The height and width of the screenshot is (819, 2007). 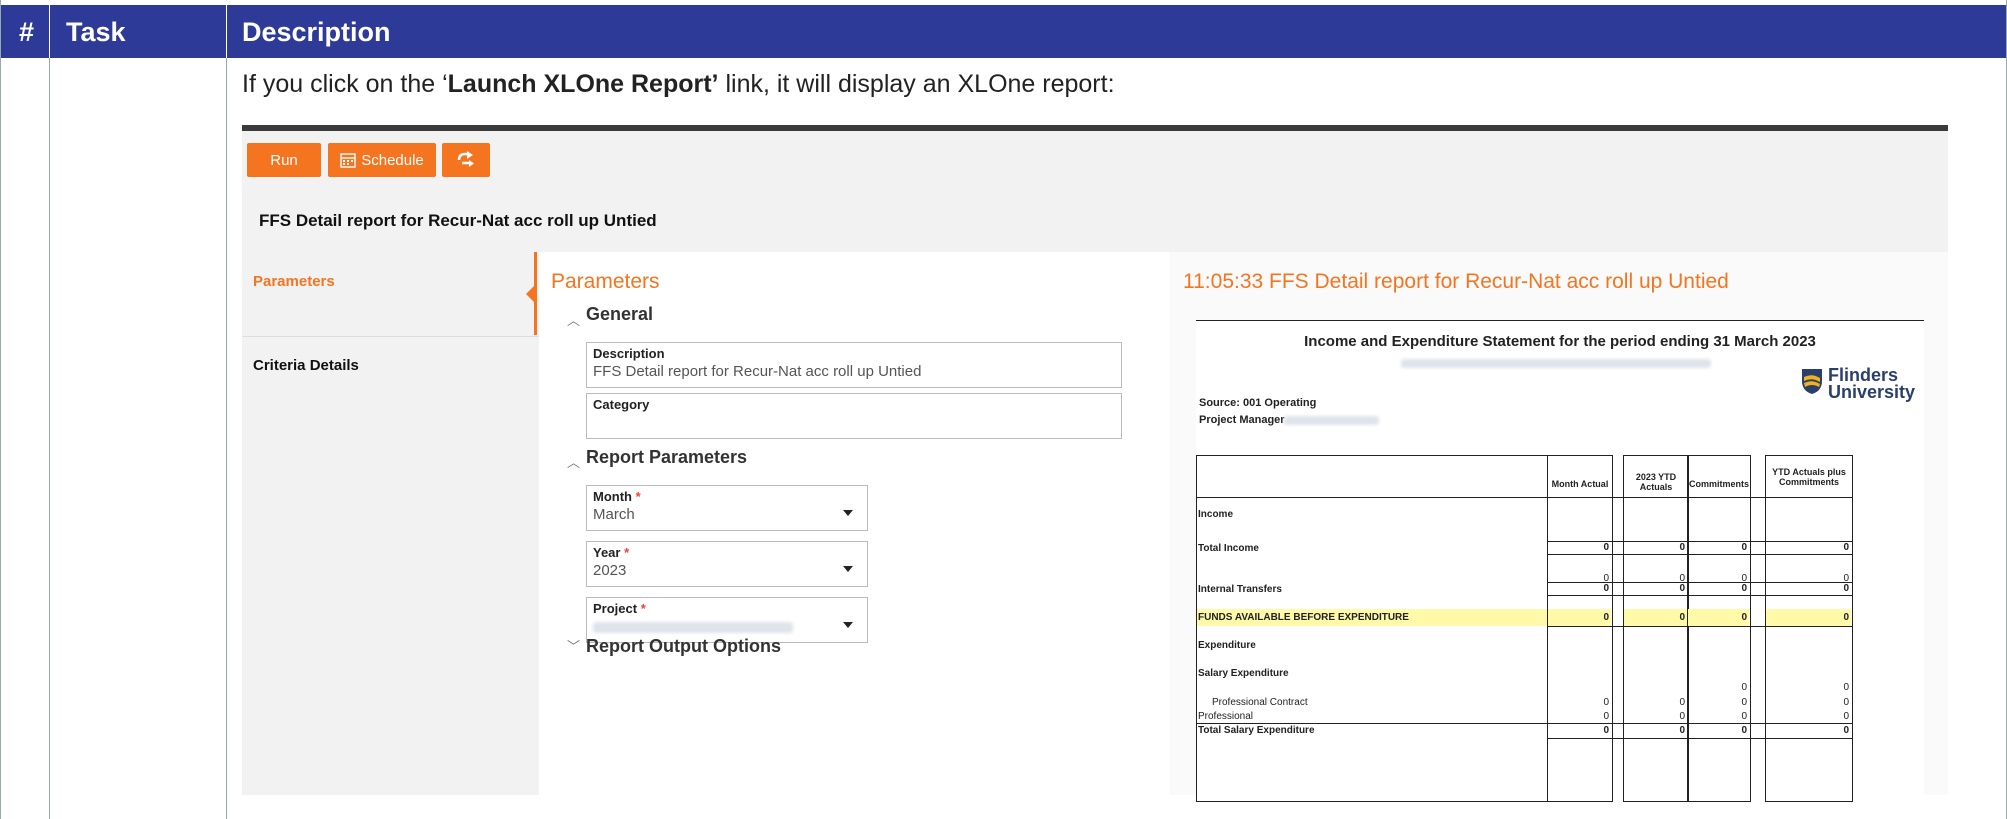 What do you see at coordinates (1719, 628) in the screenshot?
I see `commitments-column` at bounding box center [1719, 628].